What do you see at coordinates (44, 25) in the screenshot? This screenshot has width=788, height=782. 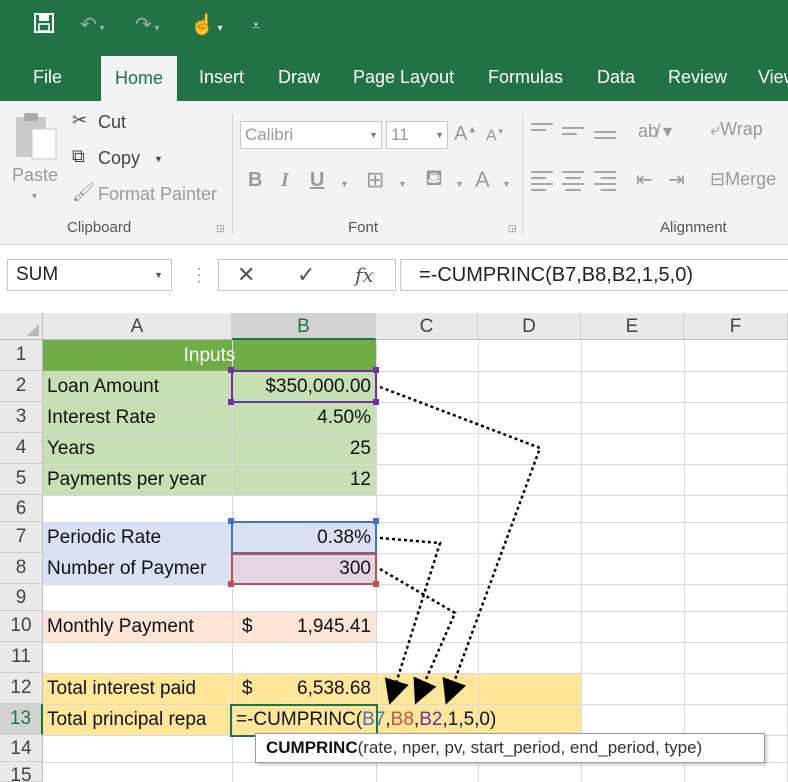 I see `save-icon` at bounding box center [44, 25].